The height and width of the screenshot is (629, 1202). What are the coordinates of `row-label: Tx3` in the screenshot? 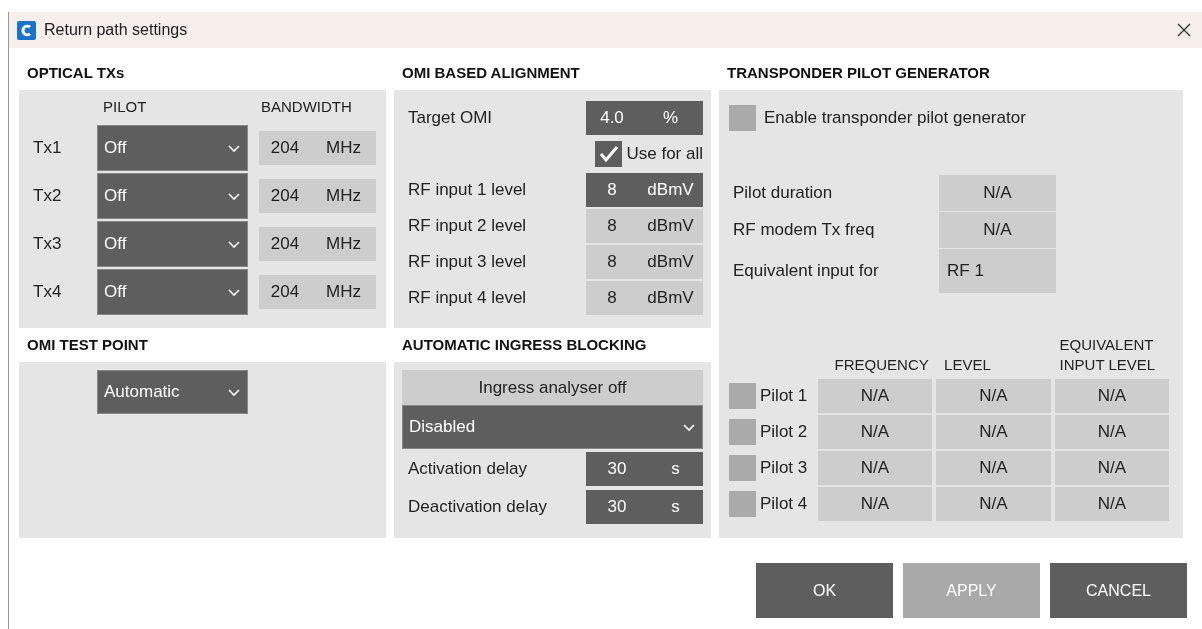 It's located at (48, 244).